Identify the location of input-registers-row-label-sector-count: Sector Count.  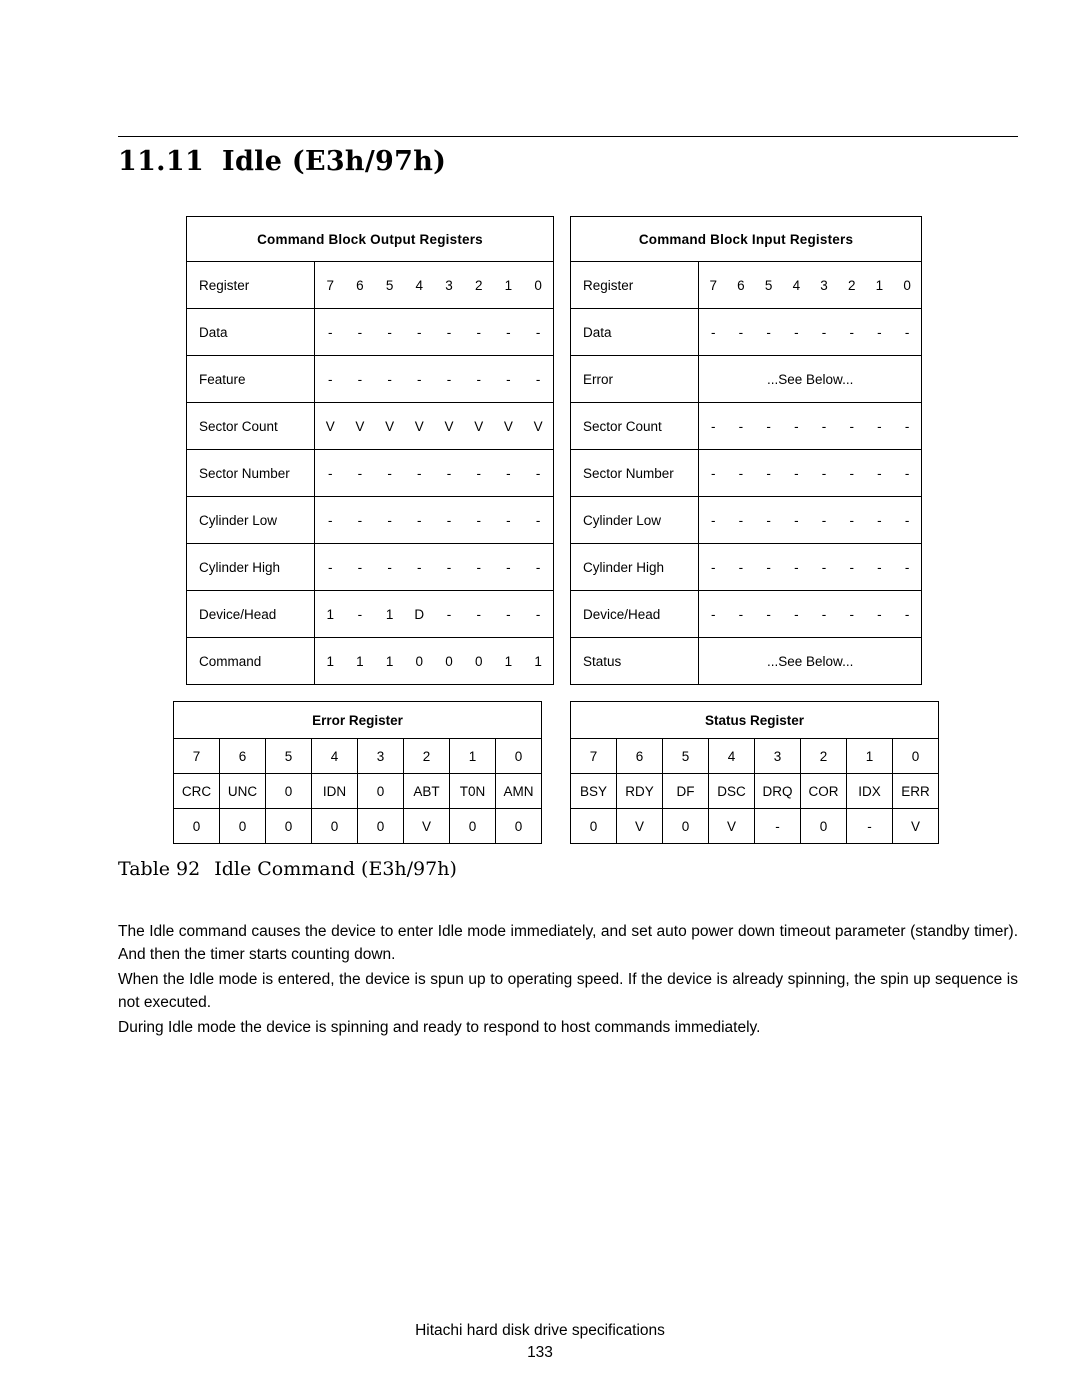
(634, 426).